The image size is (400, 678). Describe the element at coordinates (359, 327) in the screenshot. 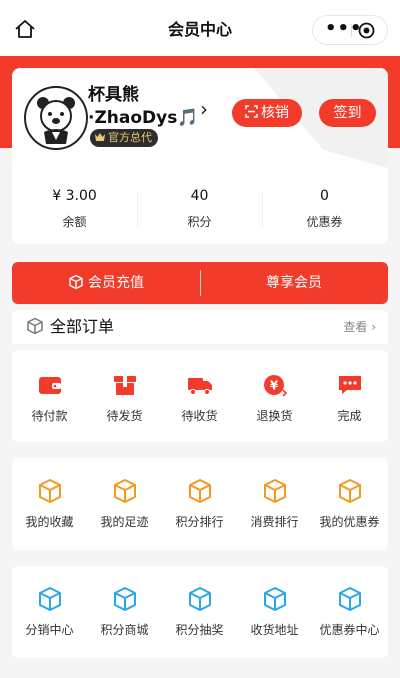

I see `view-all-orders-link: 查看 ›` at that location.